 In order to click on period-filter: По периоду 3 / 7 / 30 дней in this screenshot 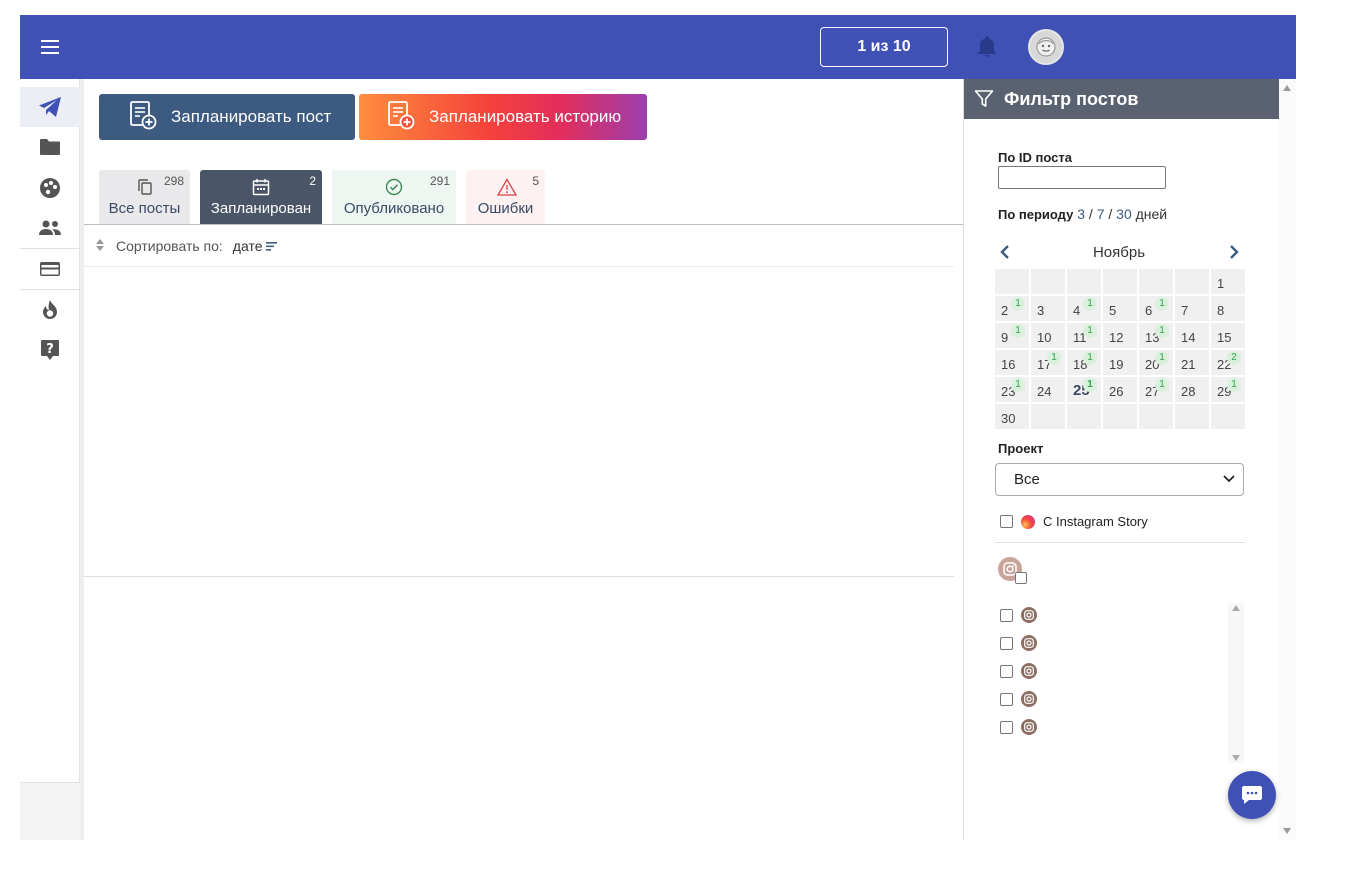, I will do `click(1082, 214)`.